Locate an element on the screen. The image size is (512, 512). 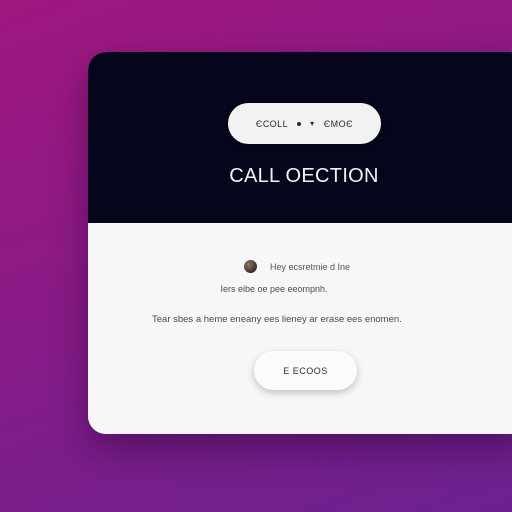
chevron-down-icon: ▾ is located at coordinates (312, 123).